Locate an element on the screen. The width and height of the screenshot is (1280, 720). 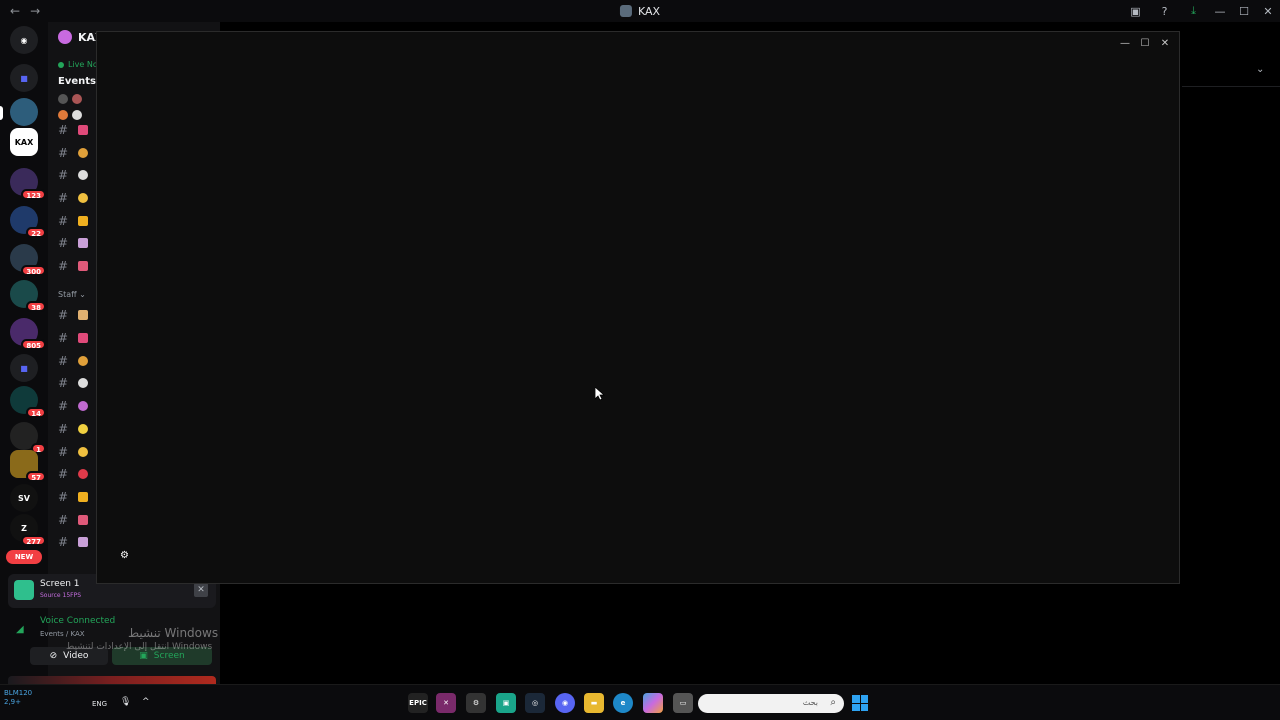
avatar is located at coordinates (63, 115).